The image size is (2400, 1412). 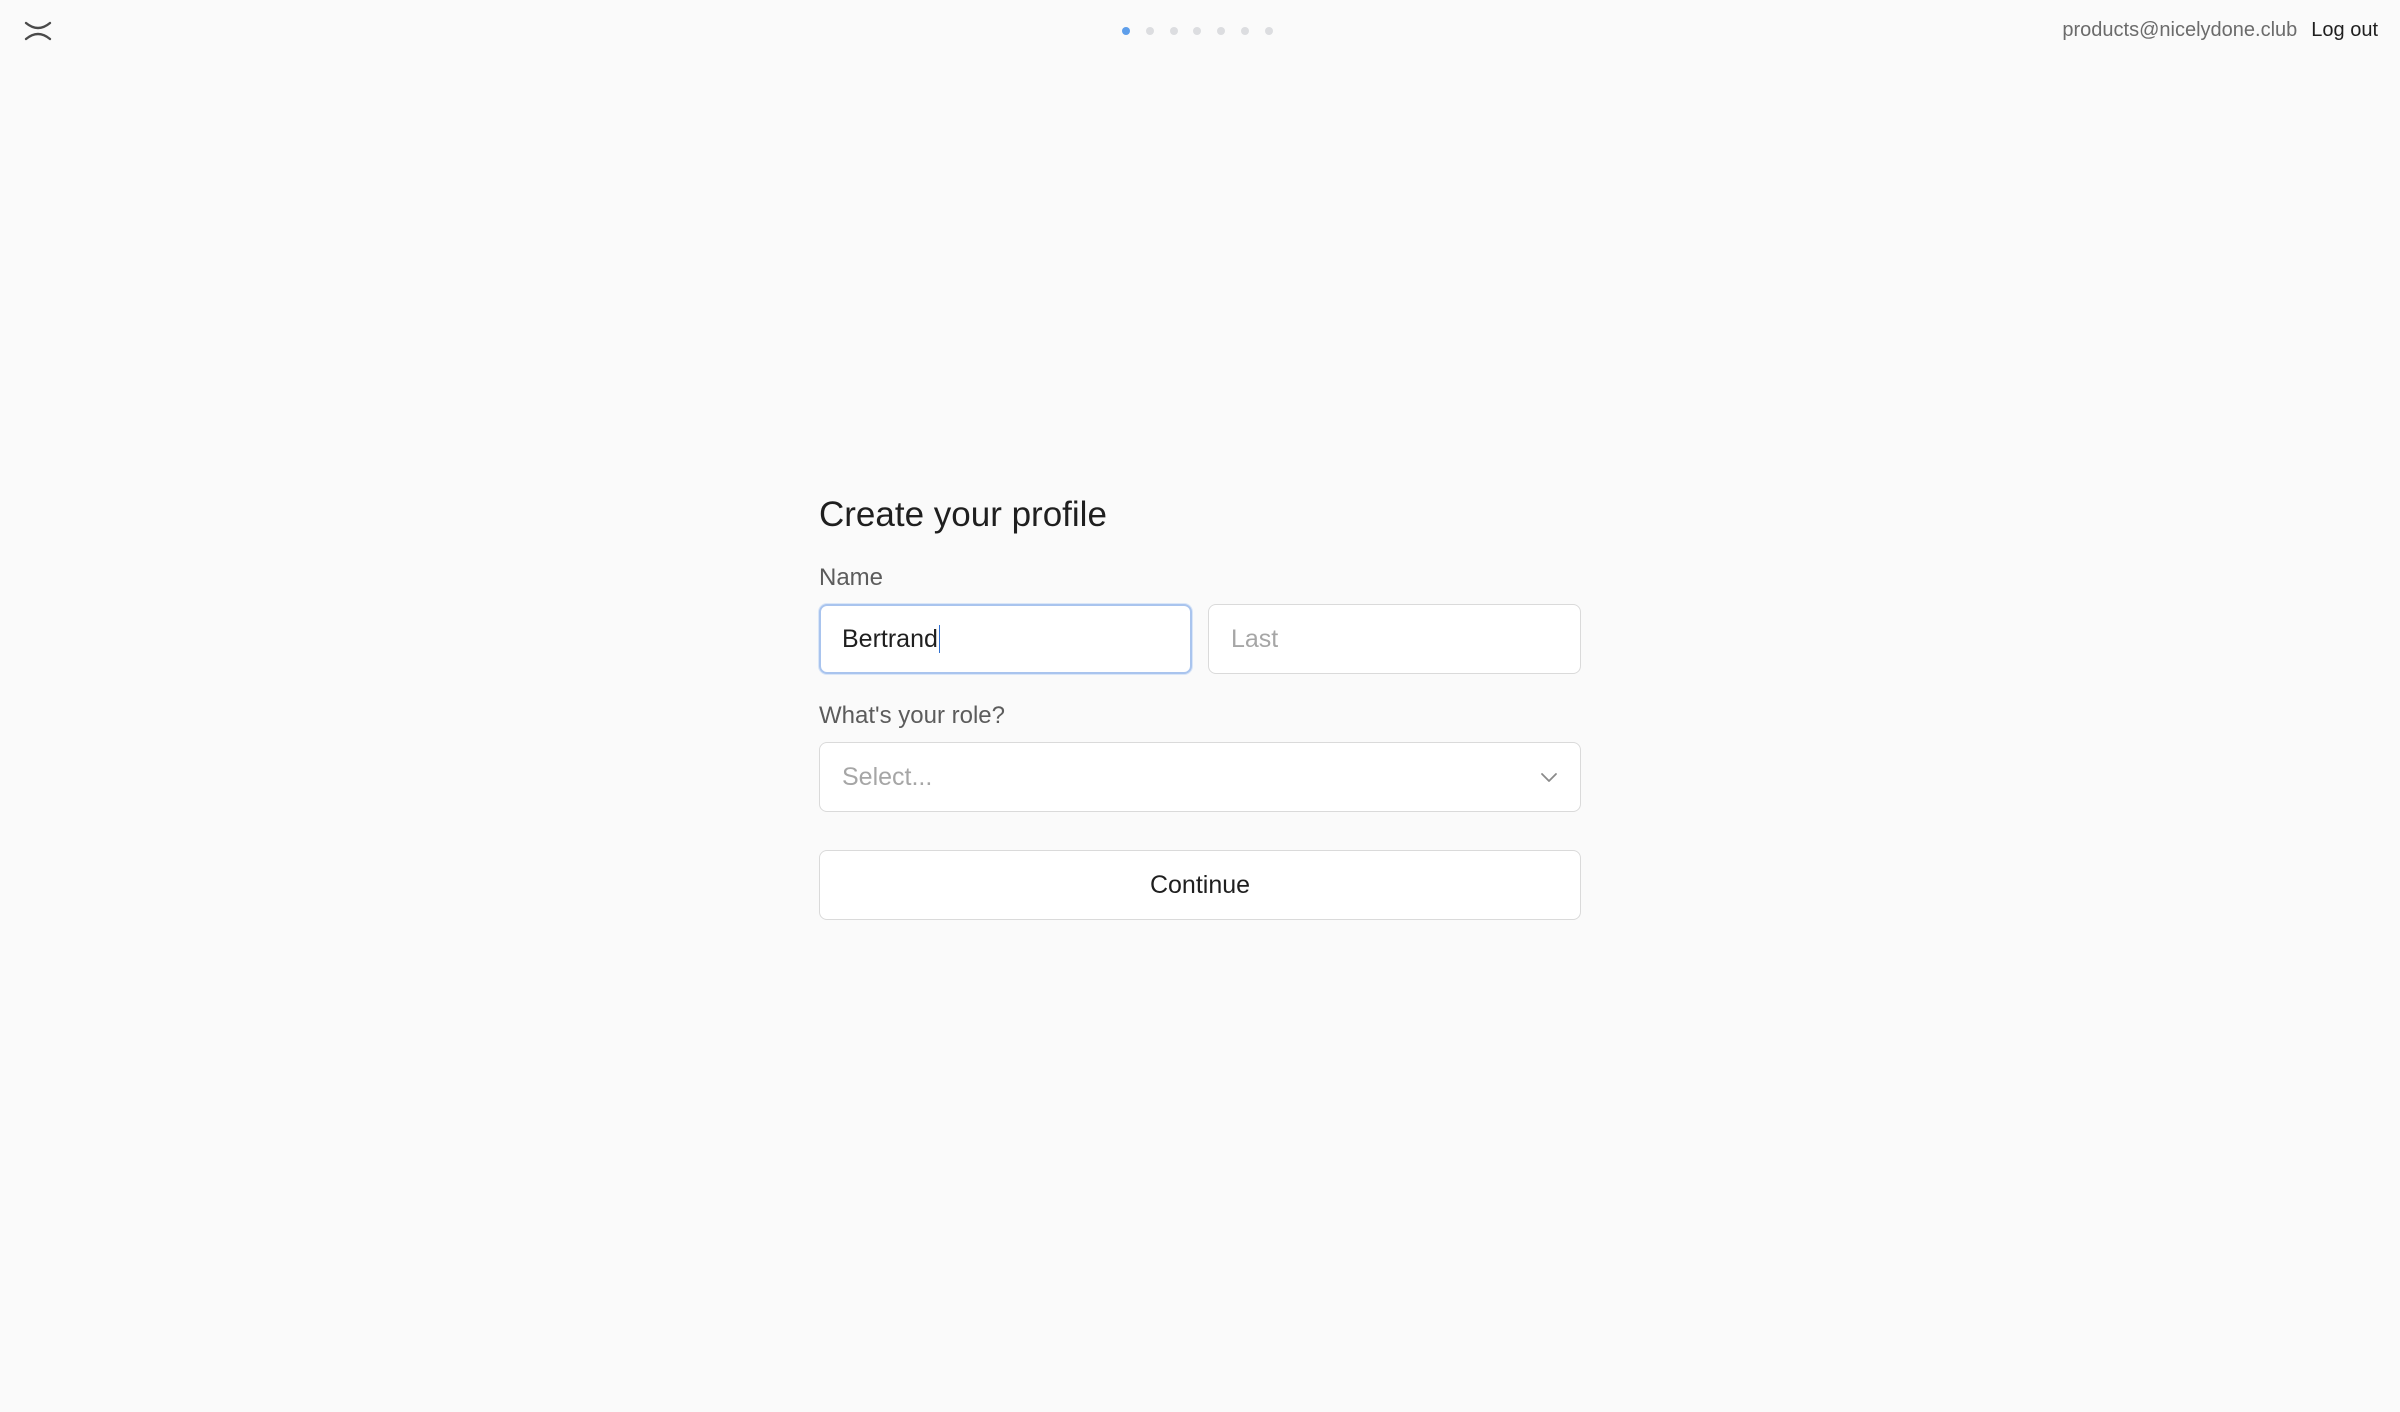 I want to click on collapse-x-icon, so click(x=38, y=31).